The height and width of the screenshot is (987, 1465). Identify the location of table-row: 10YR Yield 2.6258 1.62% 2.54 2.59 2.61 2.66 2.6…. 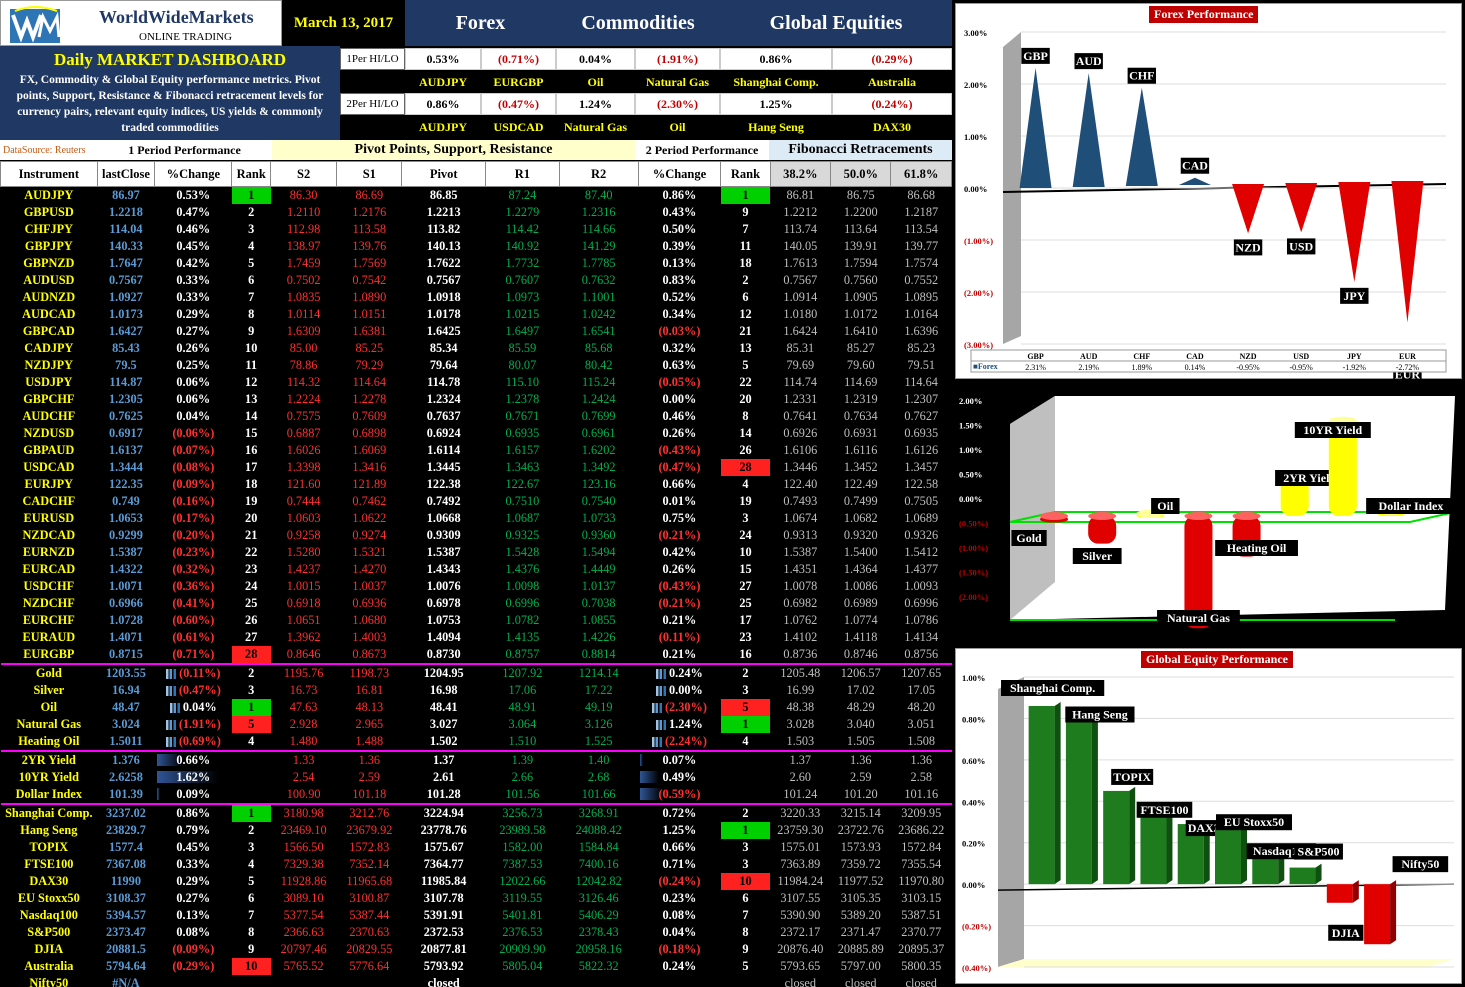
(476, 777).